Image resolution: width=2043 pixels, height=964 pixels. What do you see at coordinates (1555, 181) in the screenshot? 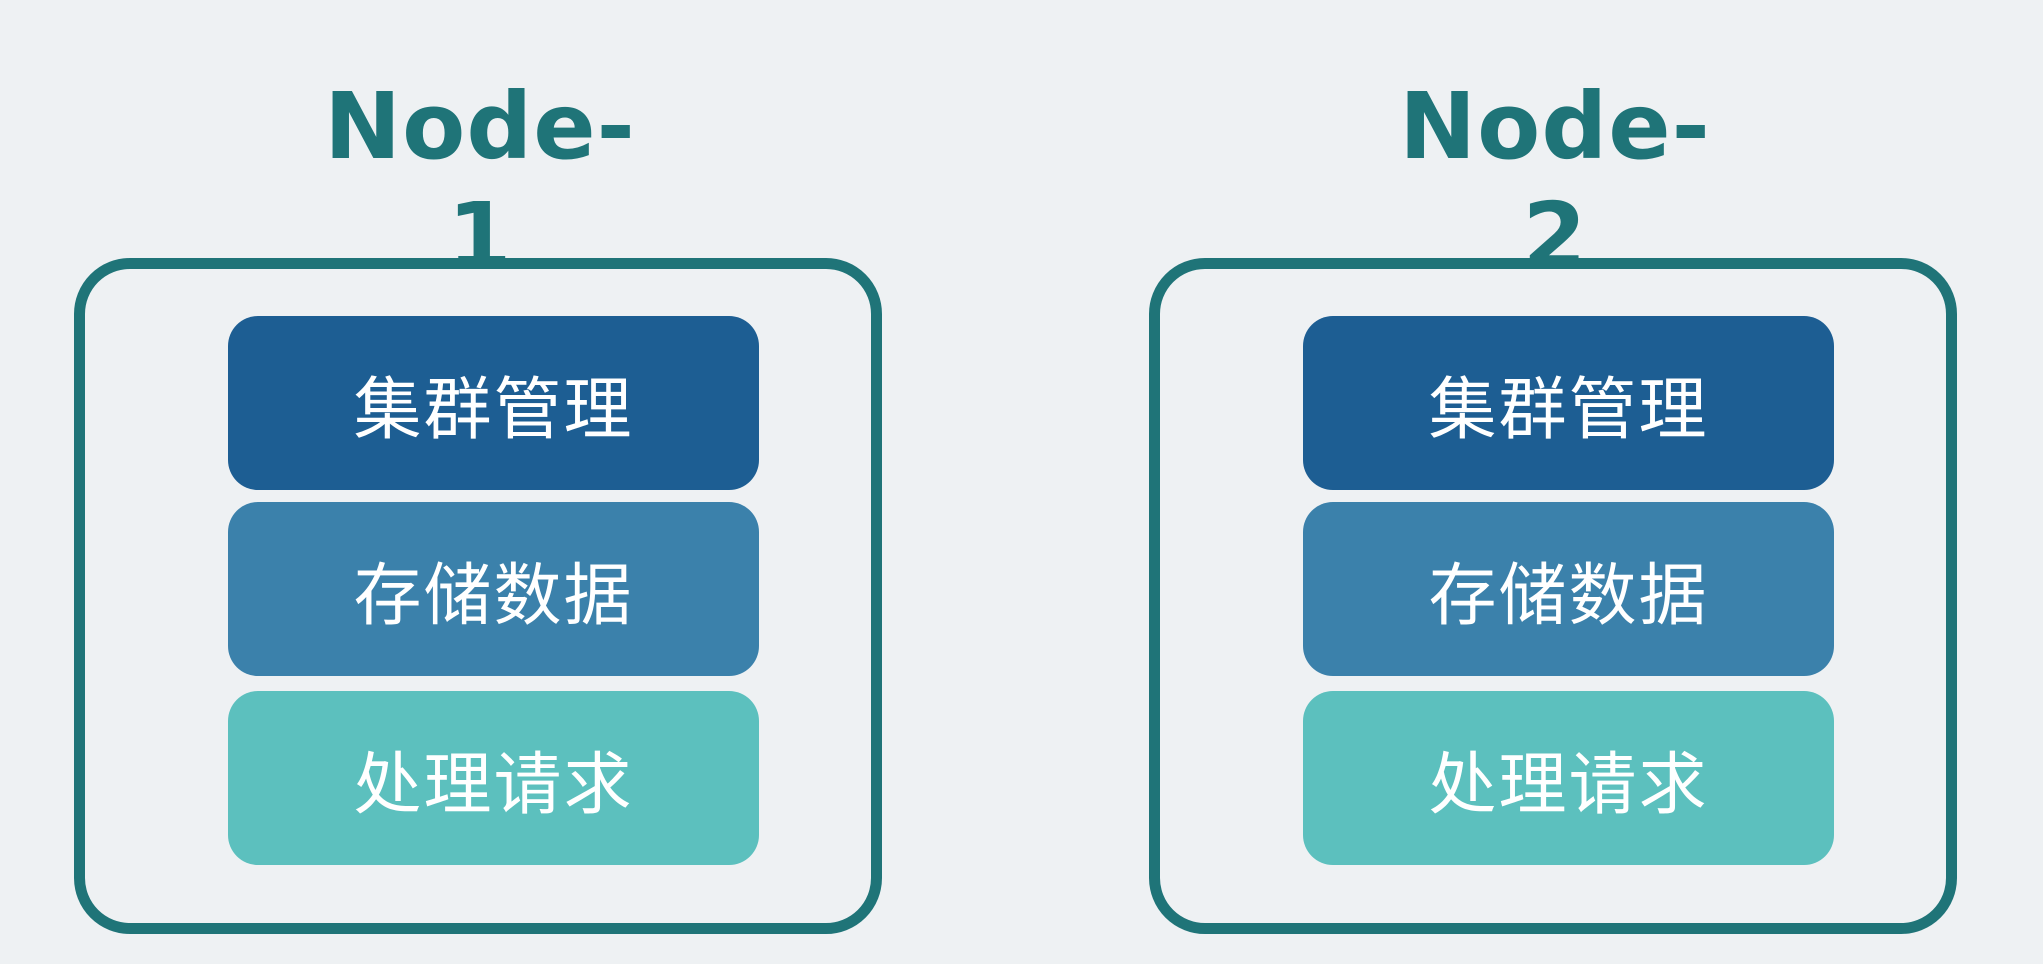
I see `node-2-title: Node-2` at bounding box center [1555, 181].